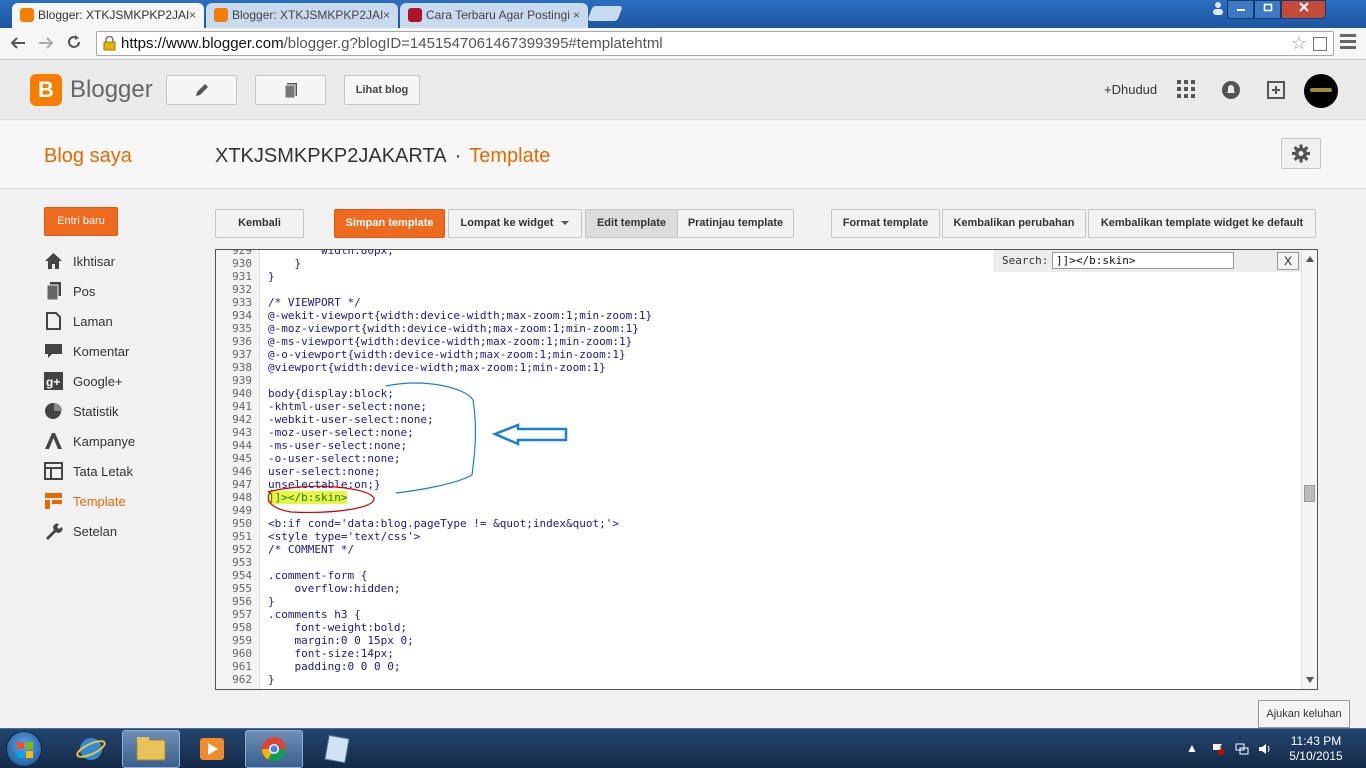 The image size is (1366, 768). What do you see at coordinates (81, 221) in the screenshot?
I see `new-post-button: Entri baru` at bounding box center [81, 221].